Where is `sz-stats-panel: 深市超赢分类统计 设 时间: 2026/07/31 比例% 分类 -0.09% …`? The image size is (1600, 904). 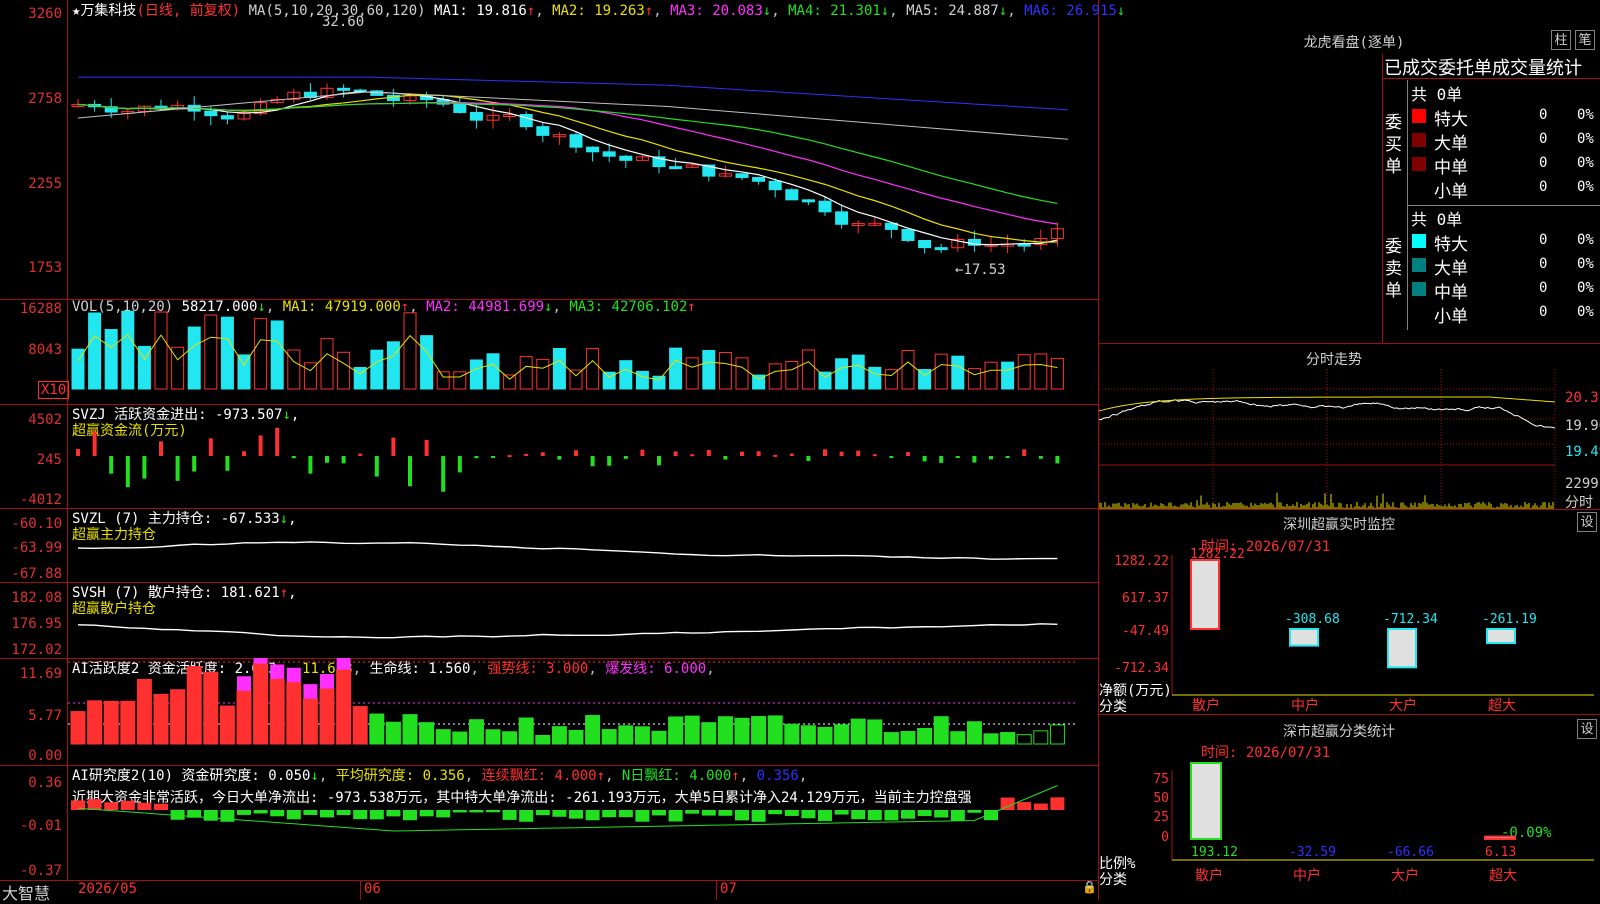 sz-stats-panel: 深市超赢分类统计 设 时间: 2026/07/31 比例% 分类 -0.09% … is located at coordinates (1349, 807).